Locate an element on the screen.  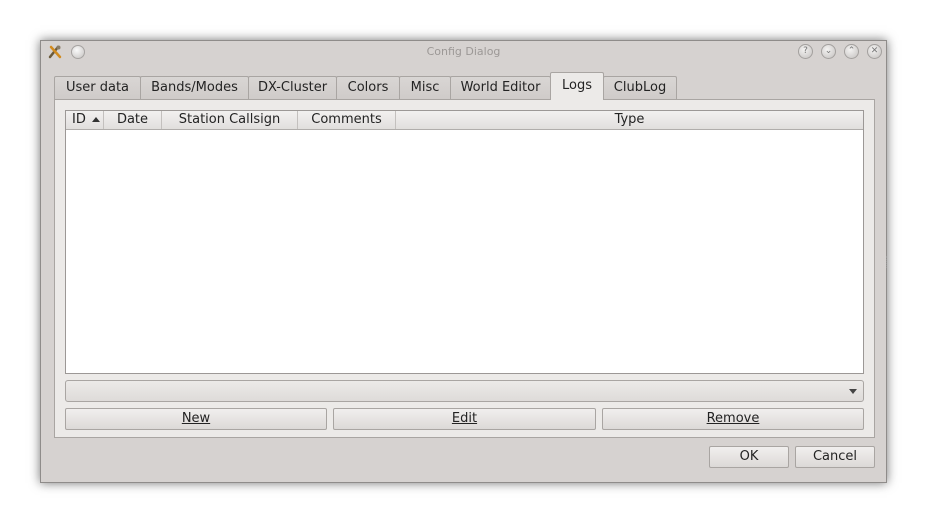
new-button-label: New is located at coordinates (196, 418).